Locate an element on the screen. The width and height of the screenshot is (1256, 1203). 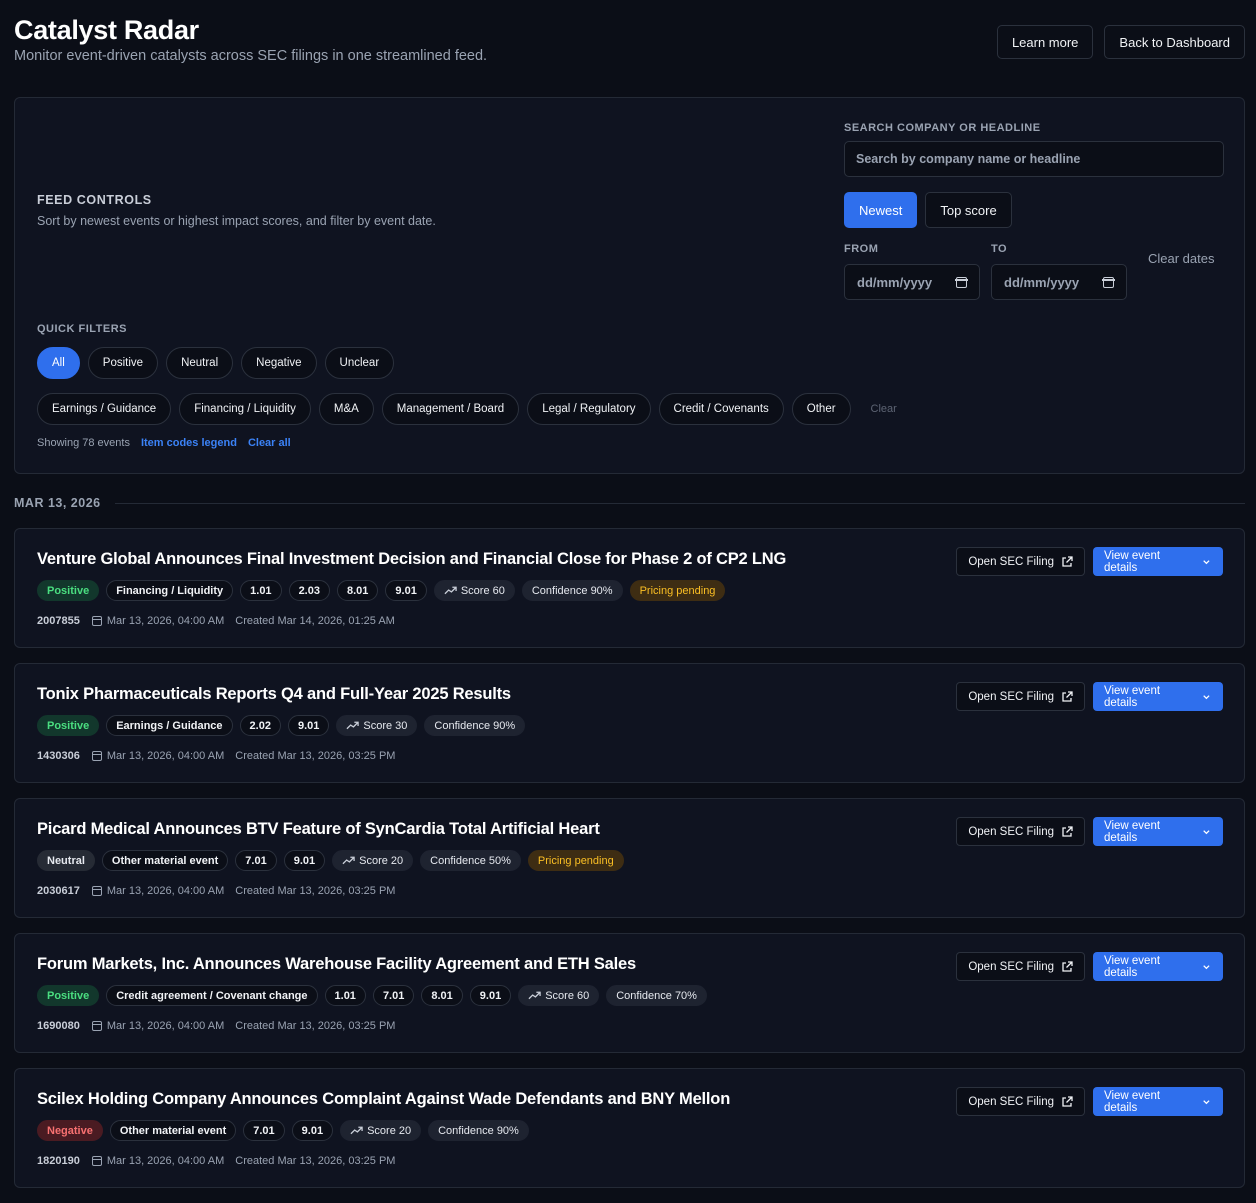
filter-chip-neutral: Neutral is located at coordinates (200, 363).